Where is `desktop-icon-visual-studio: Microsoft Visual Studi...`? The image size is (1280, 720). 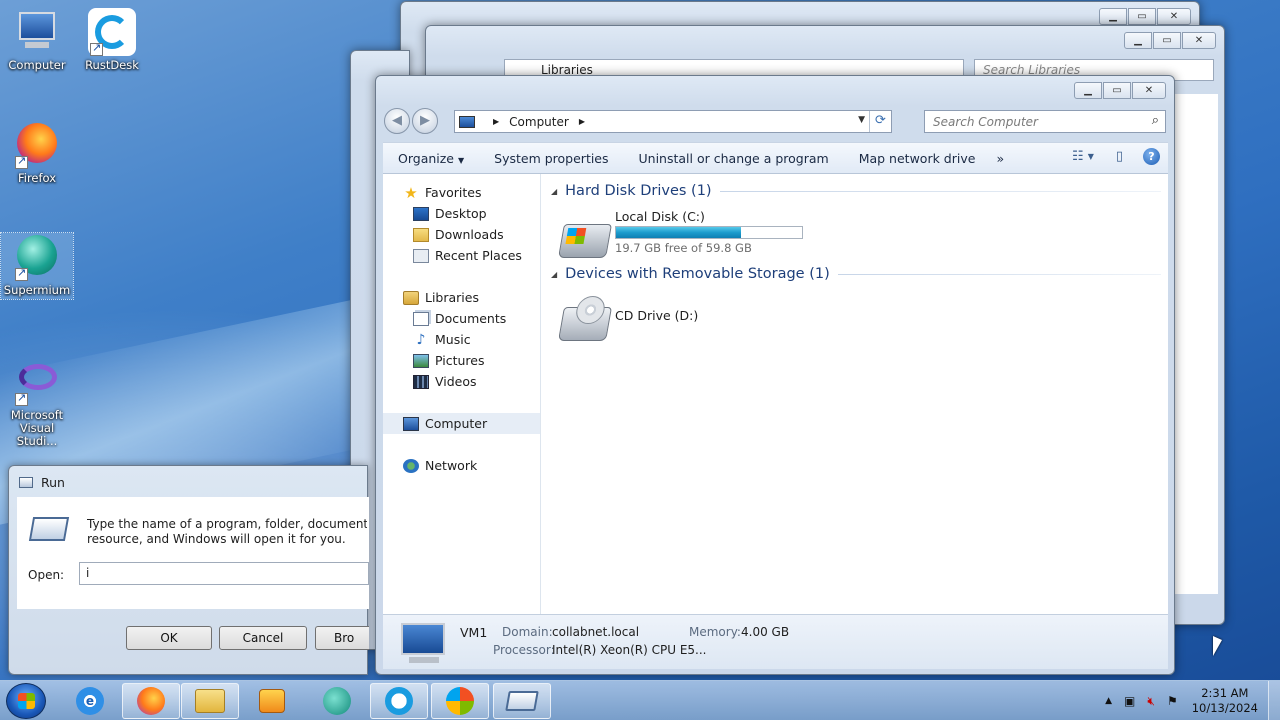 desktop-icon-visual-studio: Microsoft Visual Studi... is located at coordinates (37, 403).